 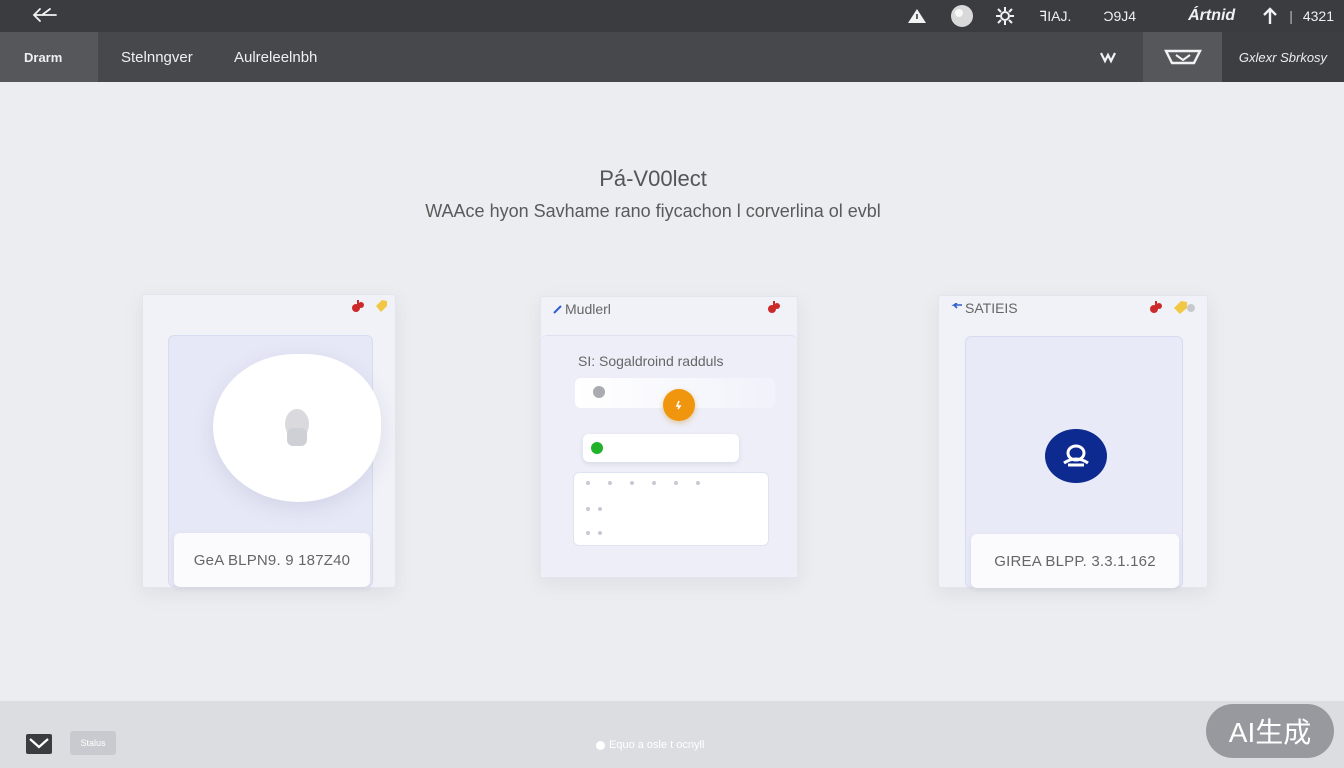 What do you see at coordinates (1055, 15) in the screenshot?
I see `tray-status-text: ꟻIAJ.` at bounding box center [1055, 15].